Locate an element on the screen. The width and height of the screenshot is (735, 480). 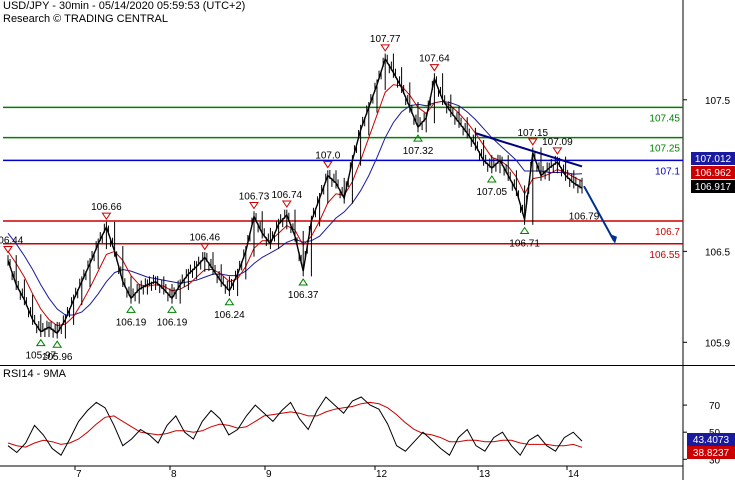
peak-label: 106.73 is located at coordinates (254, 196).